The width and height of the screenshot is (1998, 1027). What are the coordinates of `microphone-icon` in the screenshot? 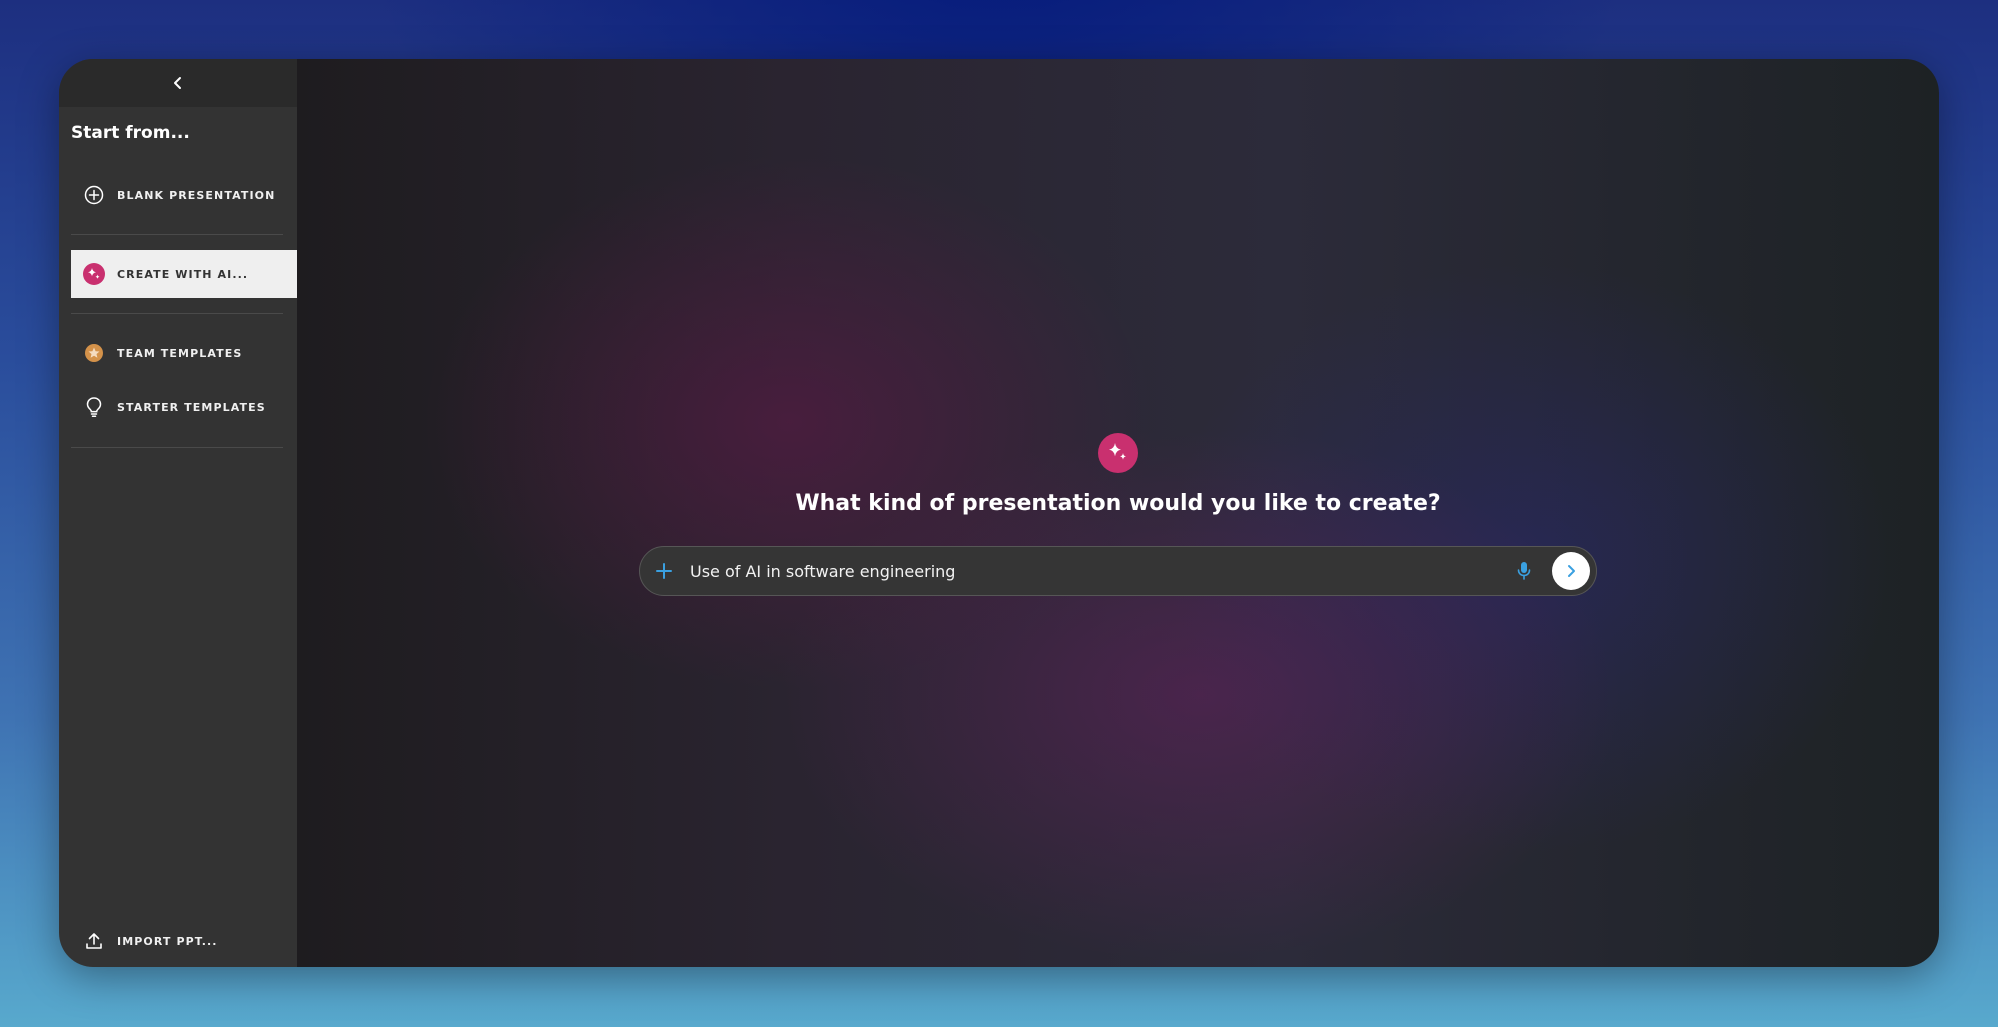 It's located at (1524, 571).